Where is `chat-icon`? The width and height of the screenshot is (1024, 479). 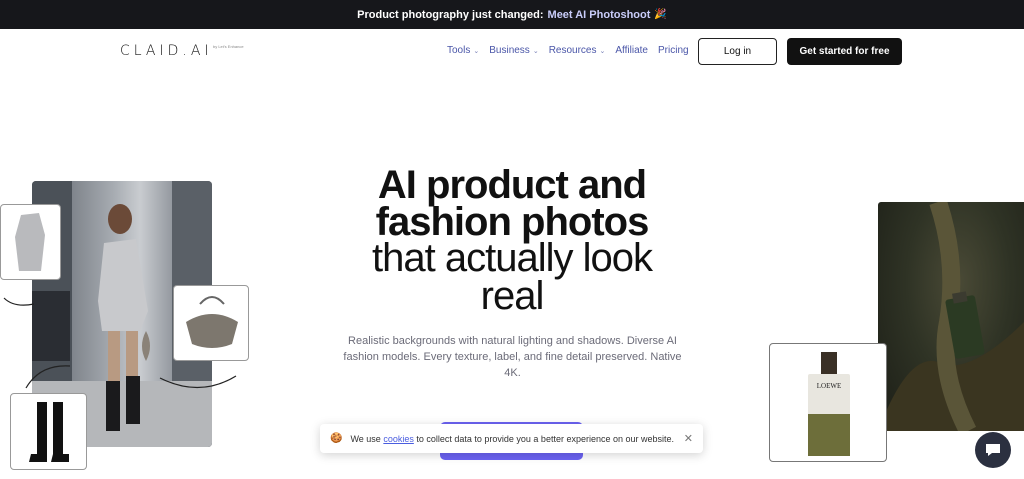
chat-icon is located at coordinates (993, 450).